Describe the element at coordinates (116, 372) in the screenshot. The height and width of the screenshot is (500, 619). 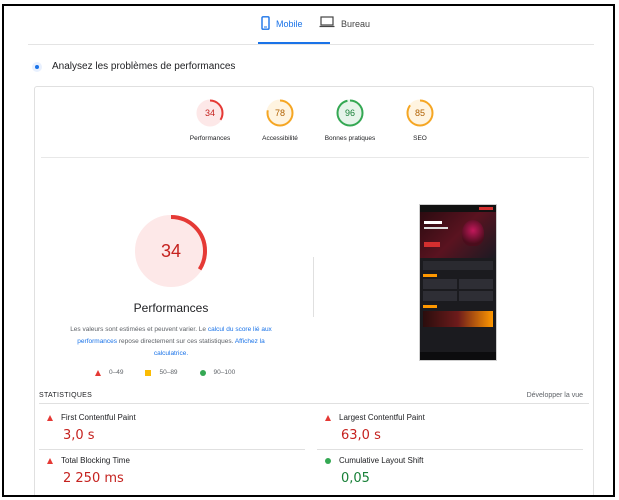
I see `legend-fail-label: 0–49` at that location.